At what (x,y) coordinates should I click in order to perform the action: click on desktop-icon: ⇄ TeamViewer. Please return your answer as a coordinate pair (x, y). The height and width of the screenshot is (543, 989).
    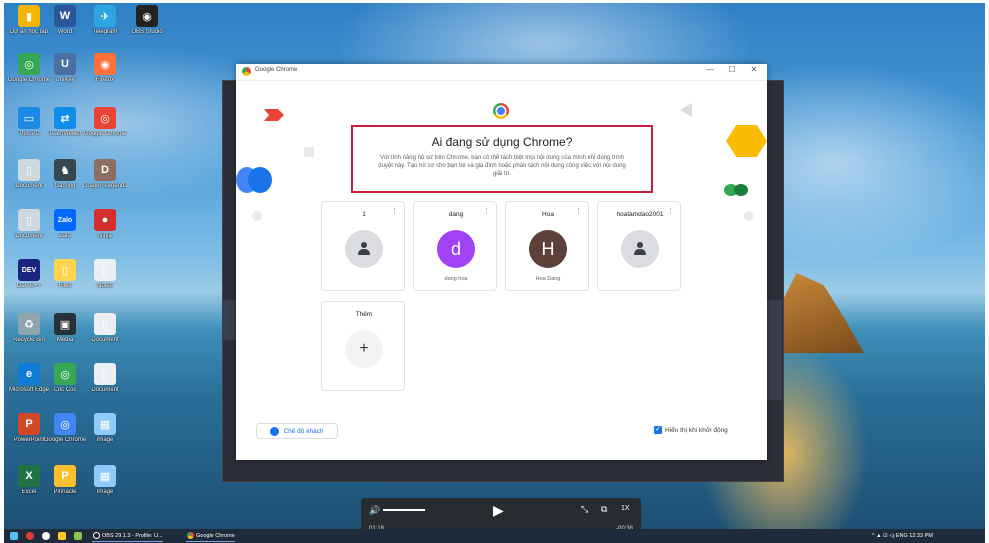
    Looking at the image, I should click on (65, 122).